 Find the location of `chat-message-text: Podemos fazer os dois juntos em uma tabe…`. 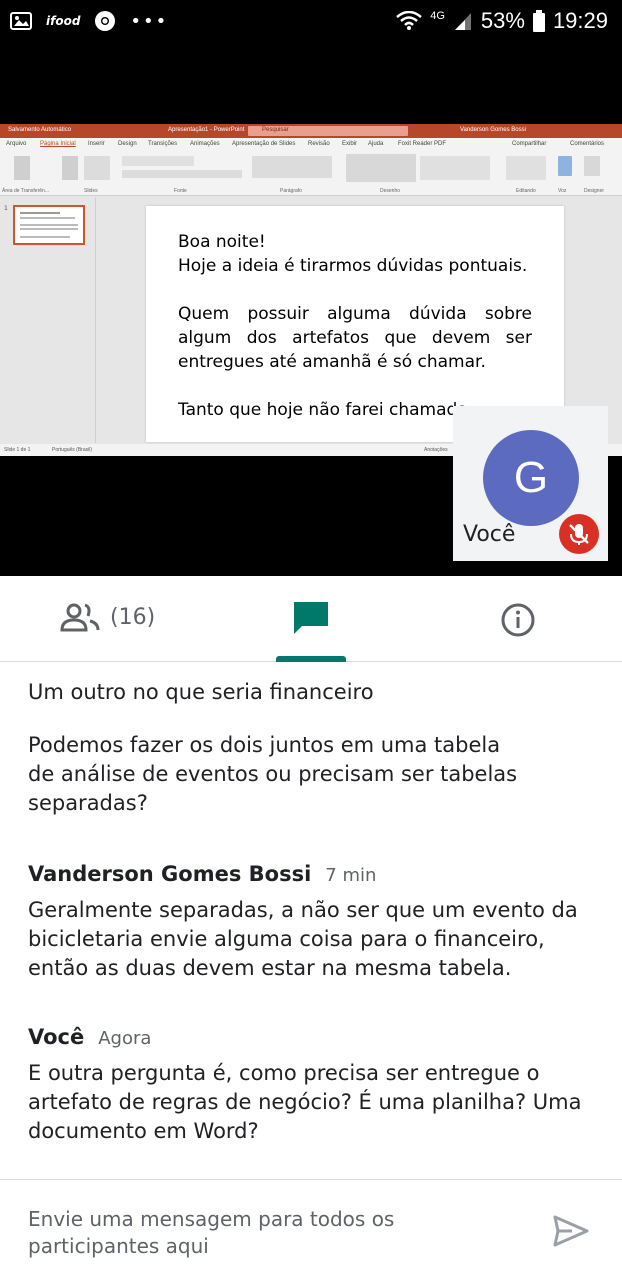

chat-message-text: Podemos fazer os dois juntos em uma tabe… is located at coordinates (273, 774).